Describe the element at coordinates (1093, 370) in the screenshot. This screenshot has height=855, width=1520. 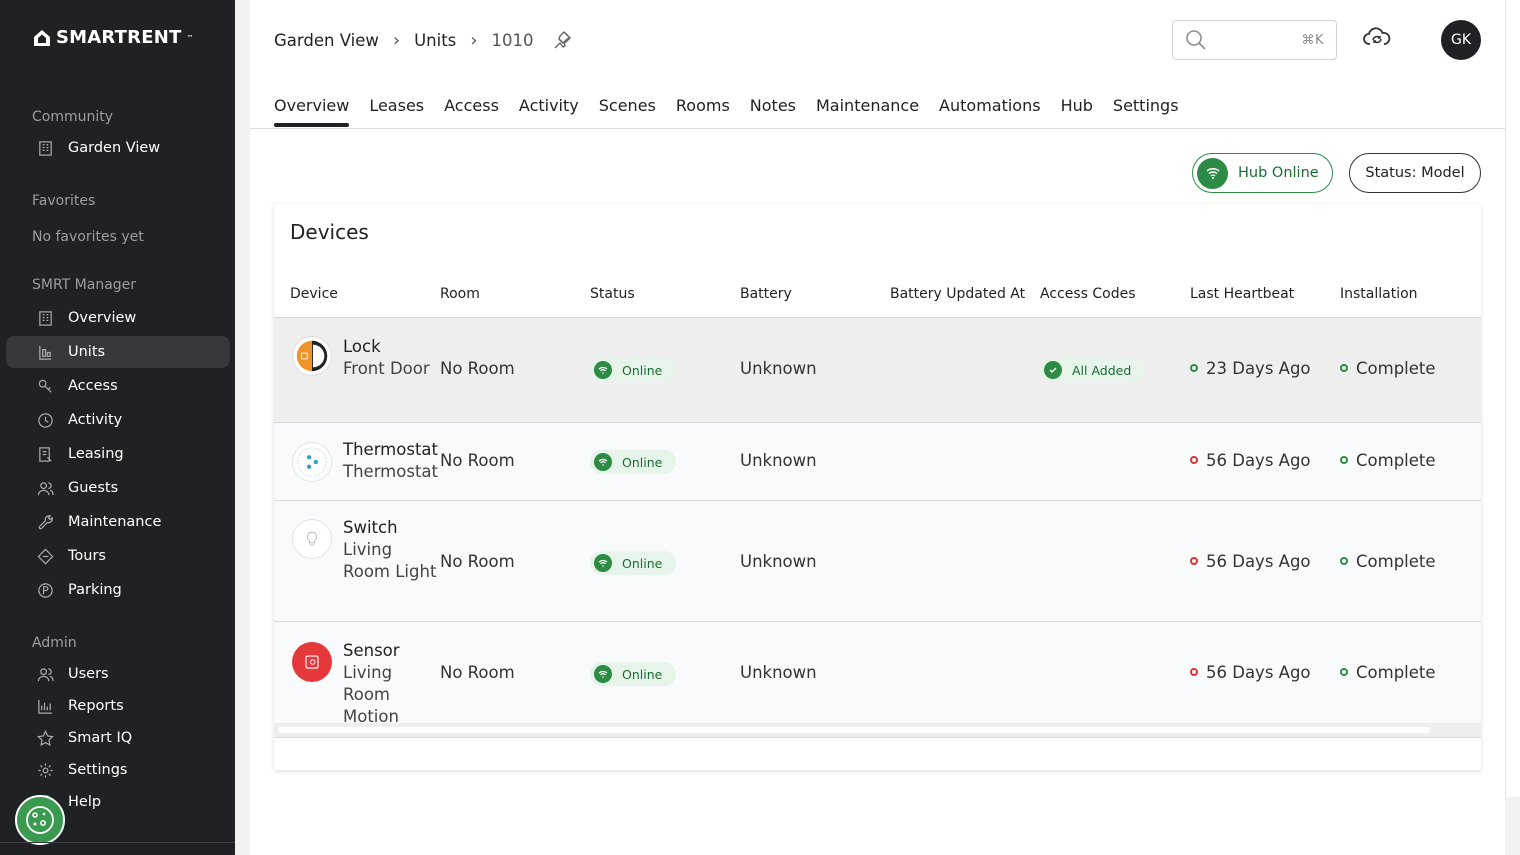
I see `access-codes-badge: All Added` at that location.